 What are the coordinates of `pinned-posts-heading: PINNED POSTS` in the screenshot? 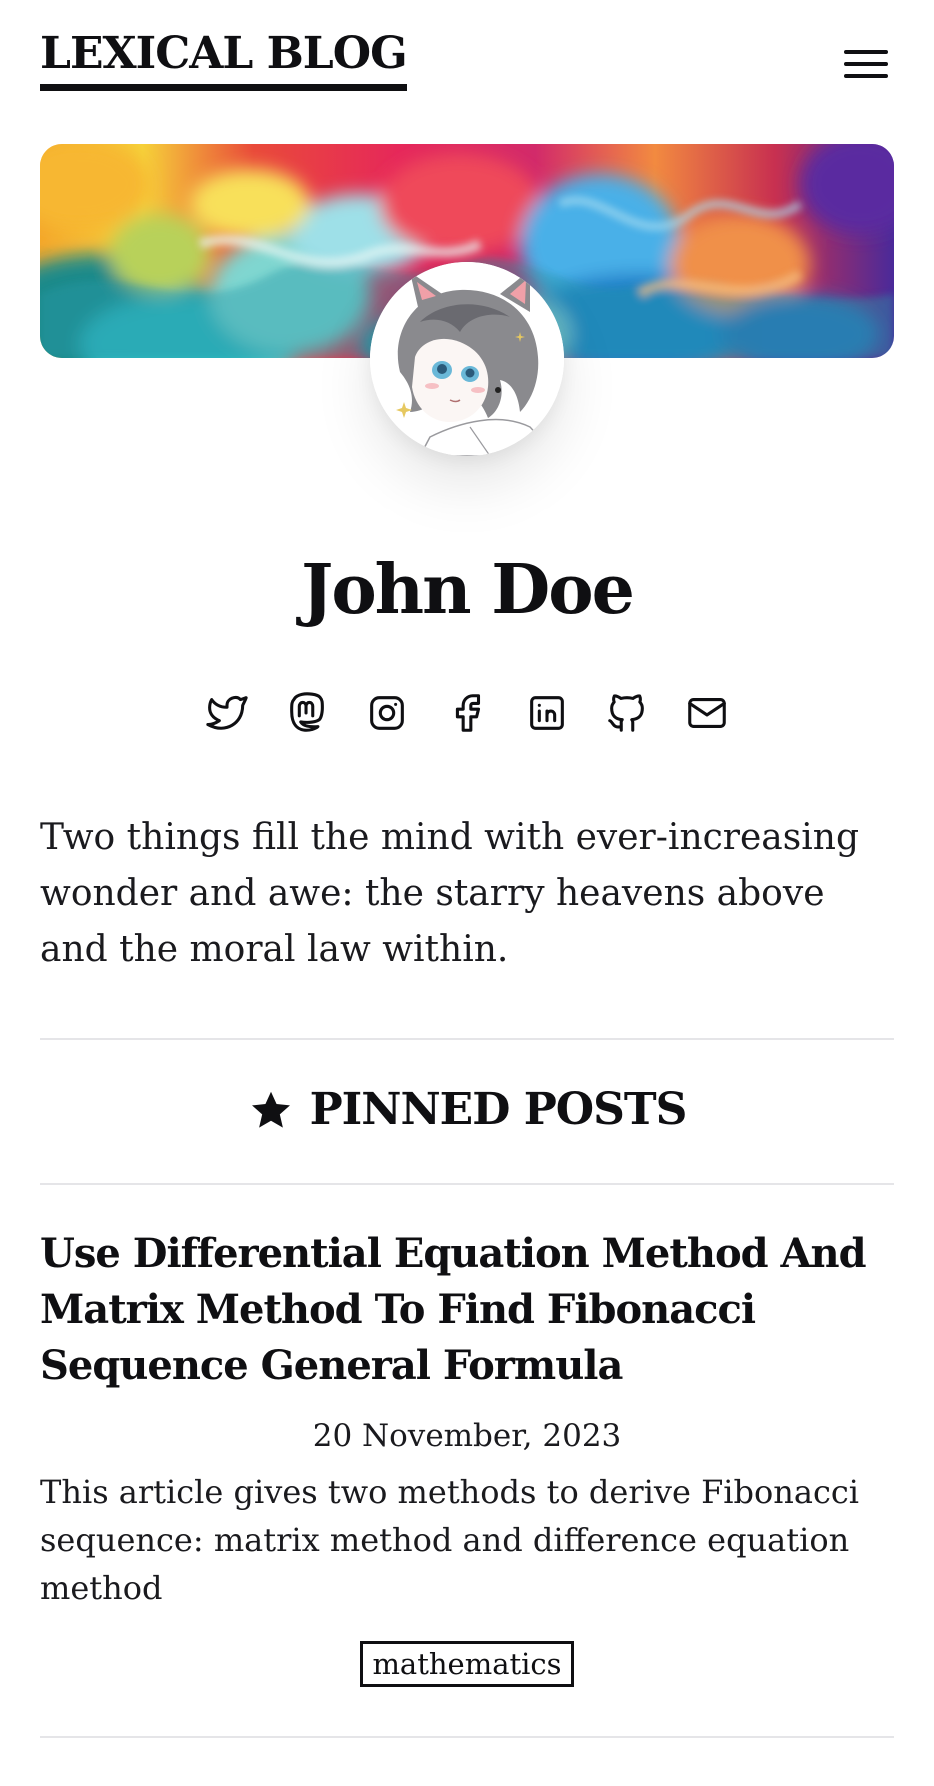 It's located at (467, 1110).